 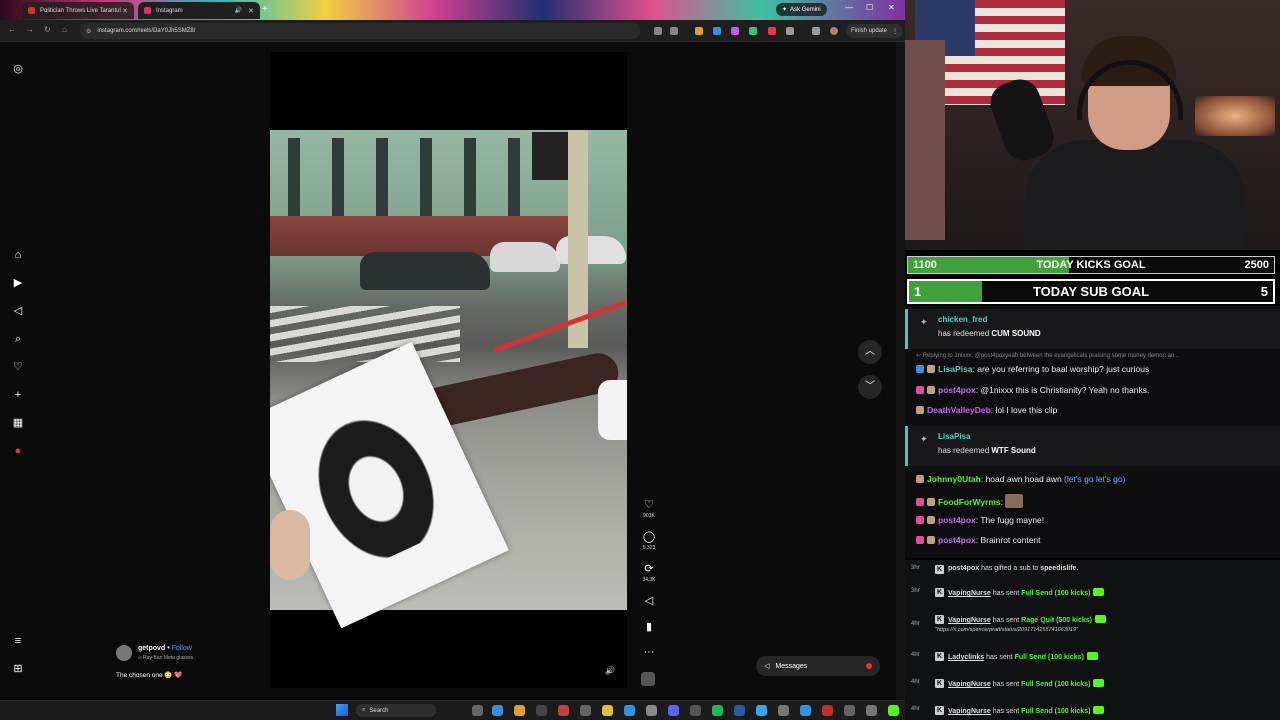 I want to click on chrome-icon, so click(x=519, y=710).